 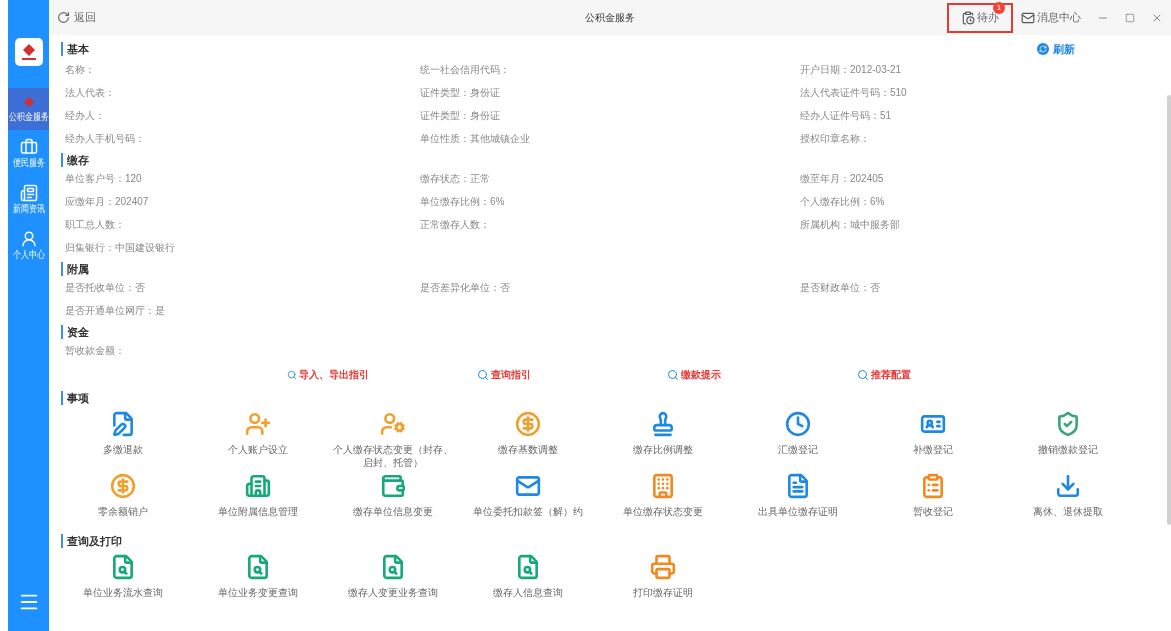 What do you see at coordinates (465, 69) in the screenshot?
I see `field-text: 统一社会信用代码：` at bounding box center [465, 69].